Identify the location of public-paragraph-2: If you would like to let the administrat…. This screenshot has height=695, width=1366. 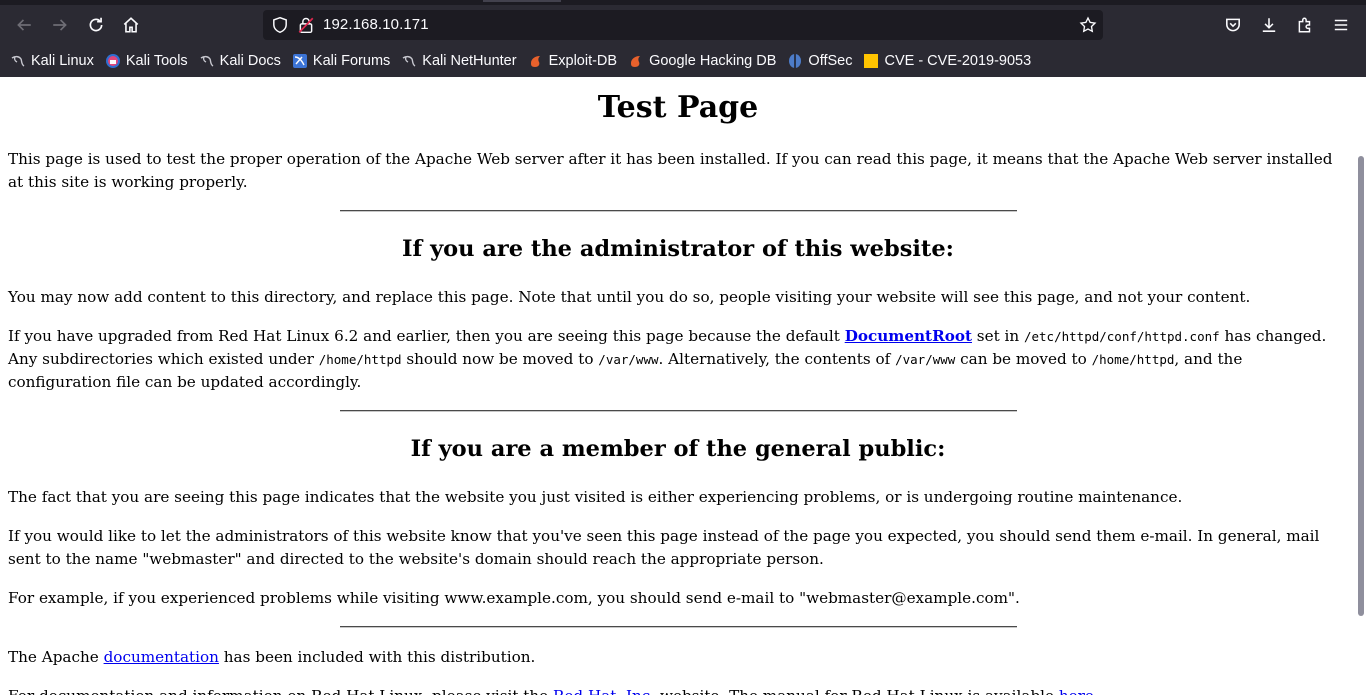
(664, 547).